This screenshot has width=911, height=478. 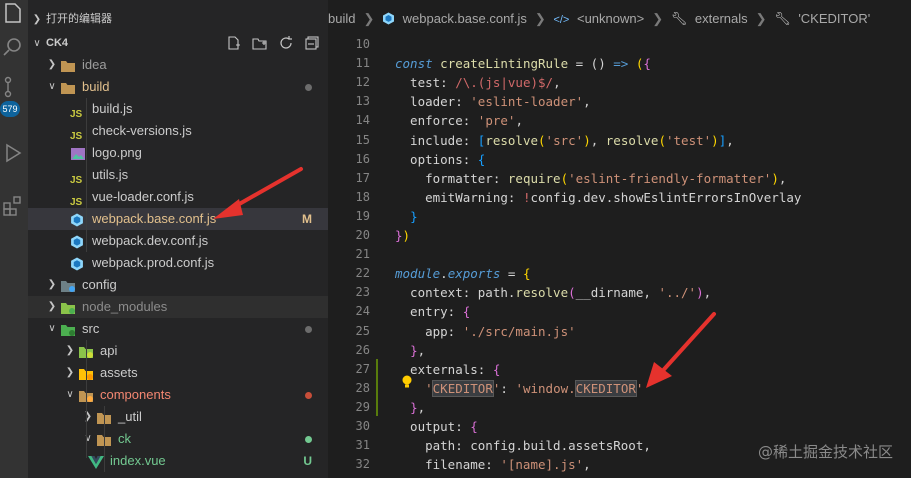 I want to click on folder-item: ∨ components, so click(x=178, y=395).